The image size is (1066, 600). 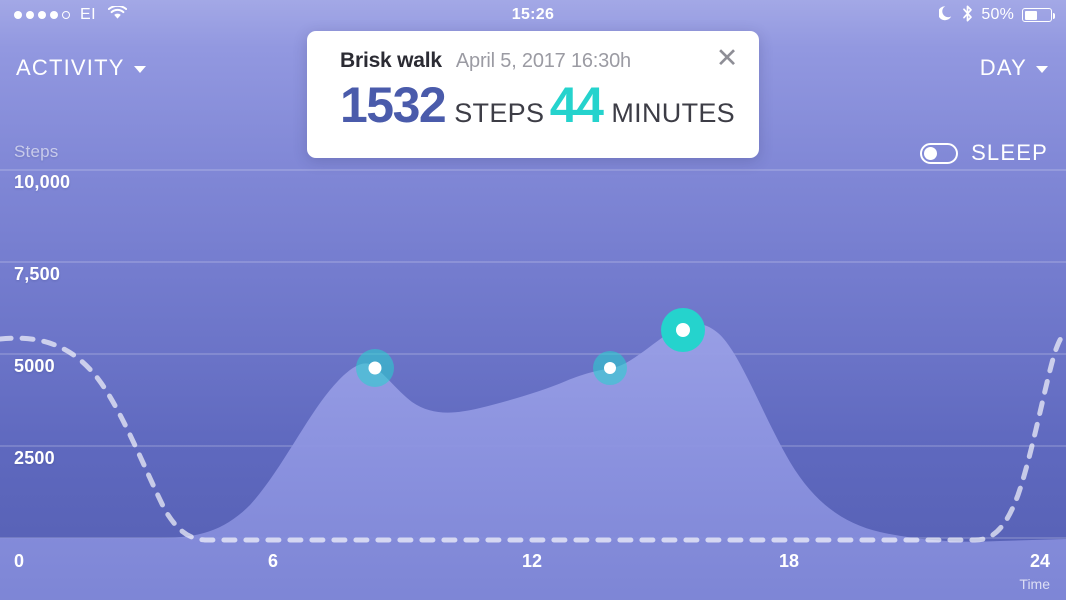 I want to click on moon-icon, so click(x=946, y=15).